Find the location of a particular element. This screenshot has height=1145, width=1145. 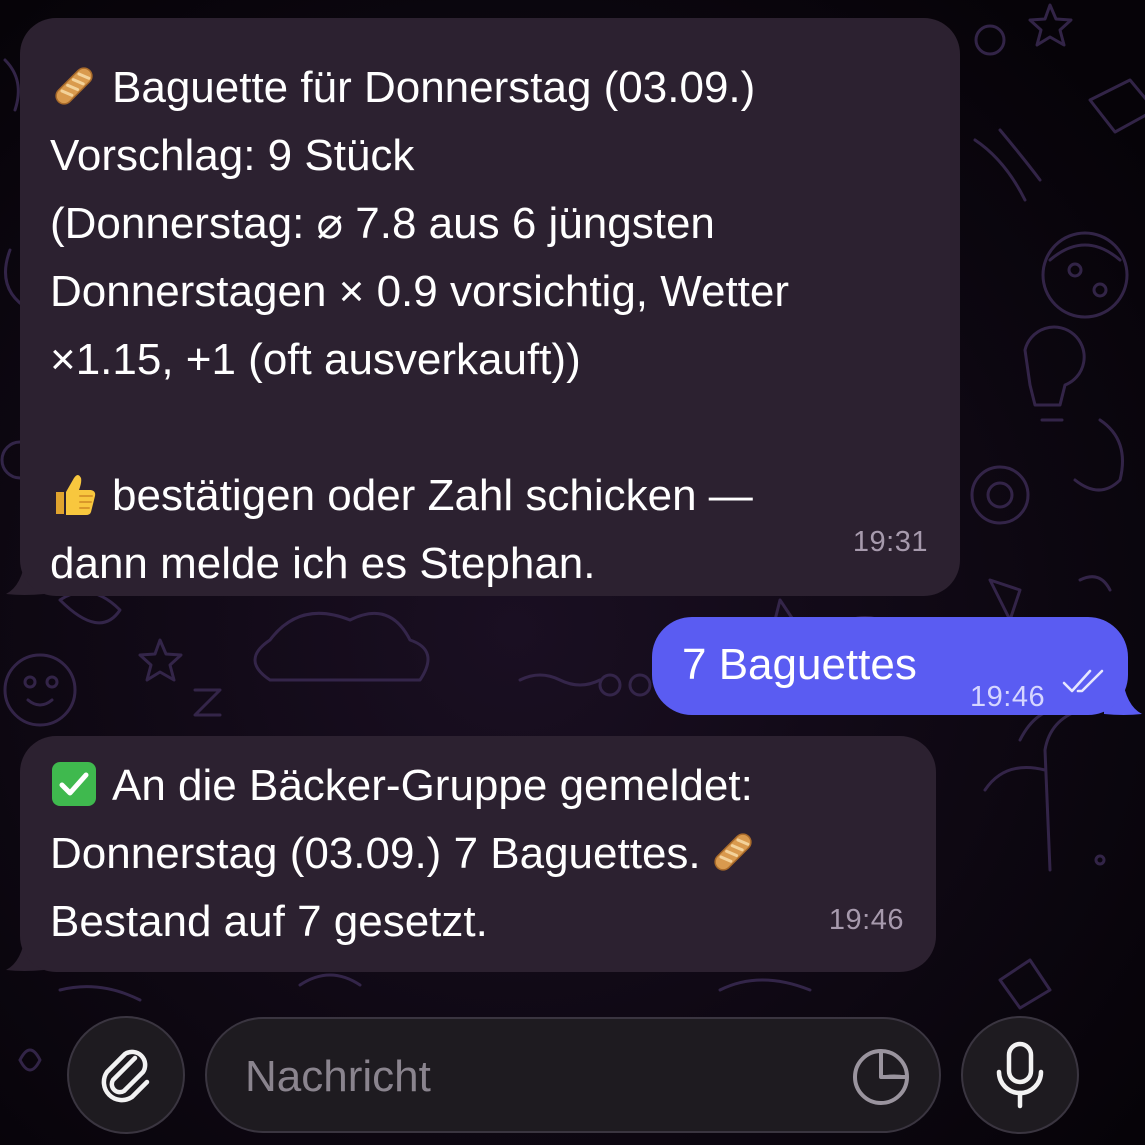

paperclip-icon is located at coordinates (125, 1076).